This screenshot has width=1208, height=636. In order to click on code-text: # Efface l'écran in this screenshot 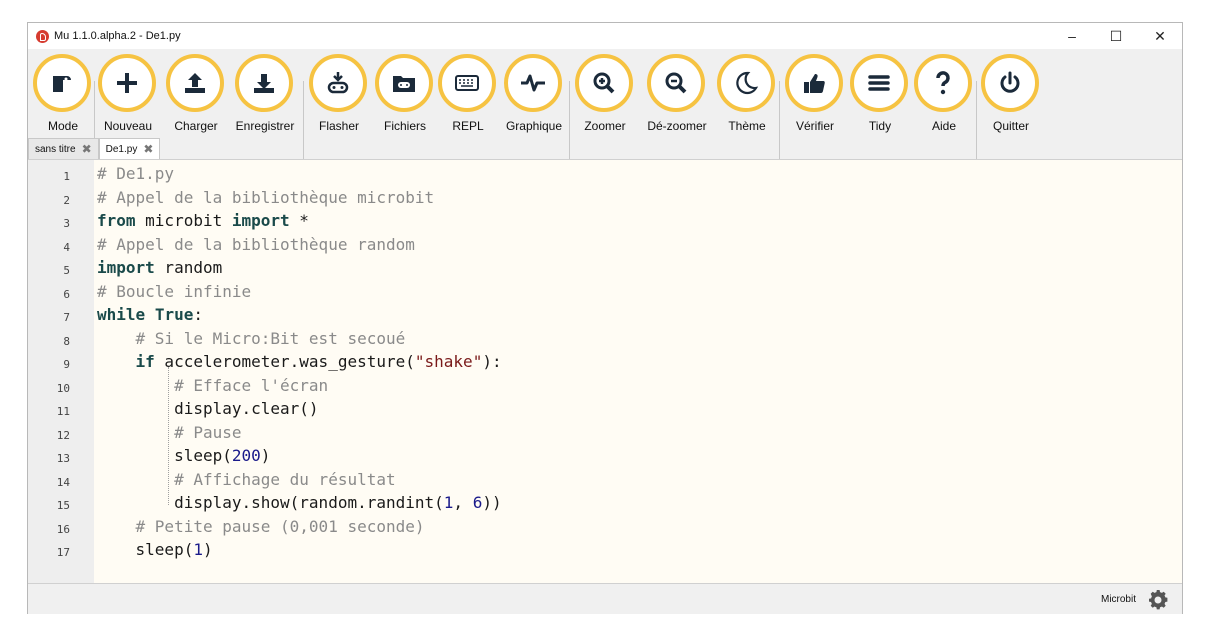, I will do `click(212, 385)`.